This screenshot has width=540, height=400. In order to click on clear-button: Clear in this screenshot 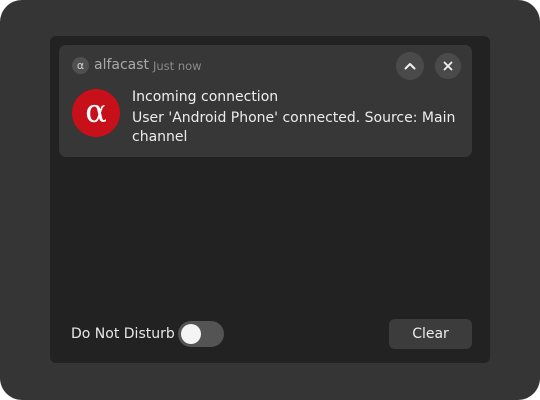, I will do `click(430, 334)`.